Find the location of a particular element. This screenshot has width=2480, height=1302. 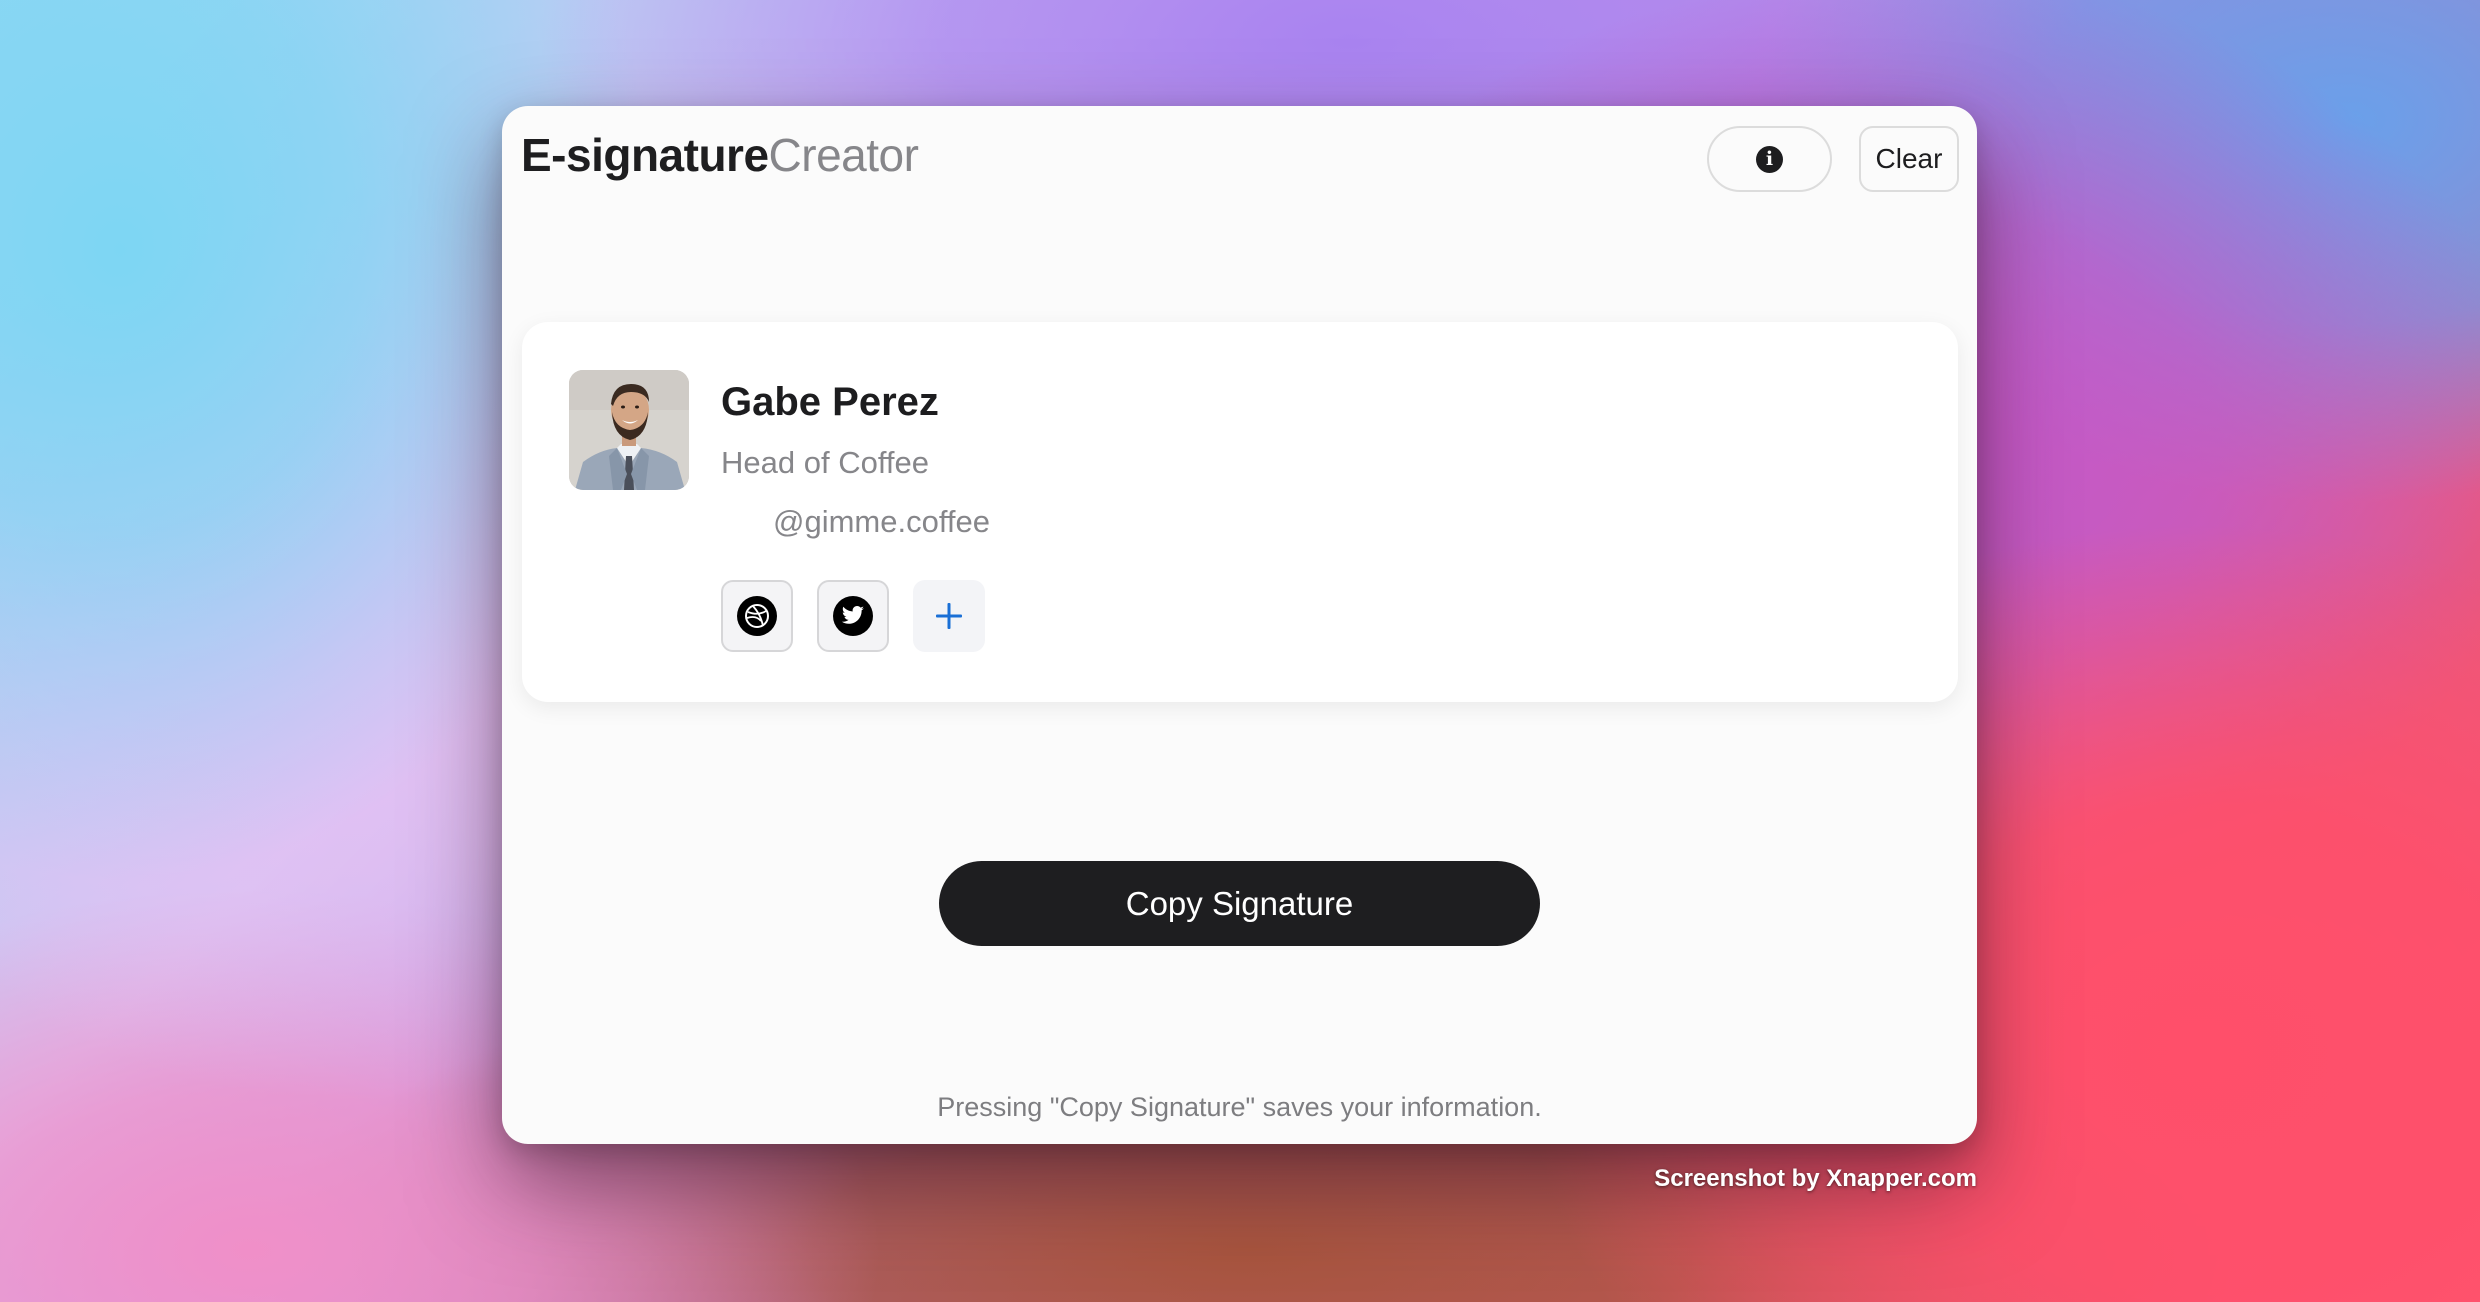

app-title: E-signatureCreator is located at coordinates (720, 155).